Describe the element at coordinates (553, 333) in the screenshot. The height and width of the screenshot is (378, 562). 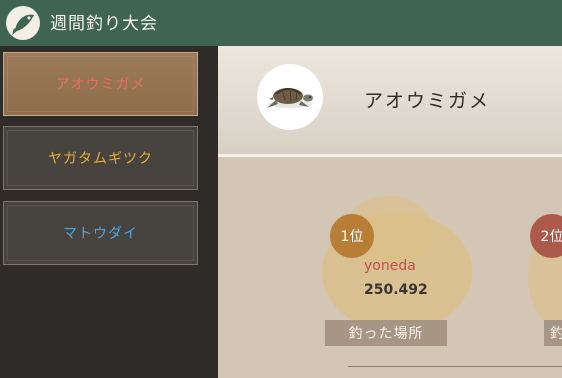
I see `catch-location-button-2: 釣` at that location.